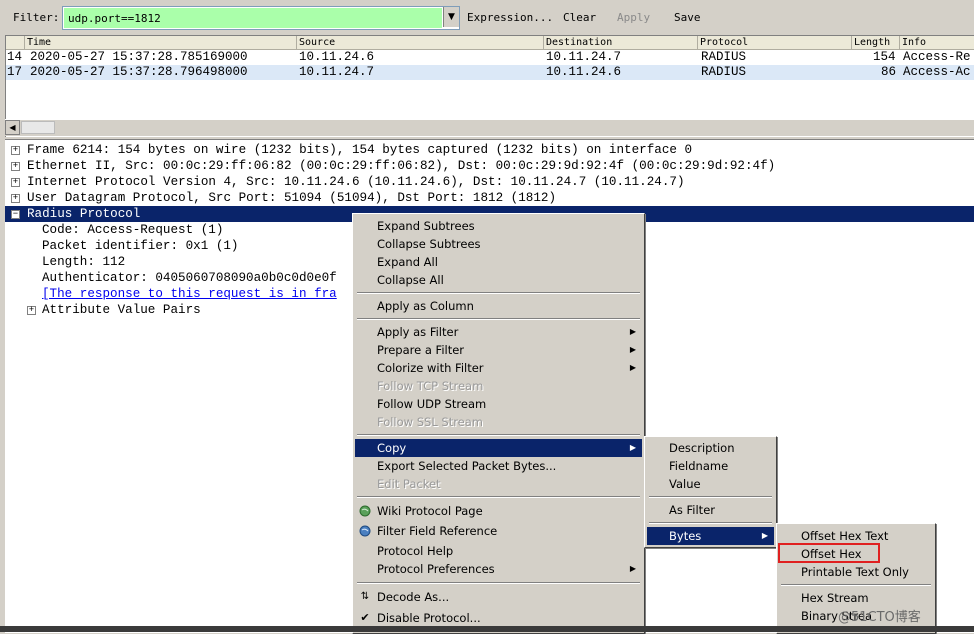  What do you see at coordinates (498, 332) in the screenshot?
I see `menu-item-apply-as-filter: Apply as Filter ▶` at bounding box center [498, 332].